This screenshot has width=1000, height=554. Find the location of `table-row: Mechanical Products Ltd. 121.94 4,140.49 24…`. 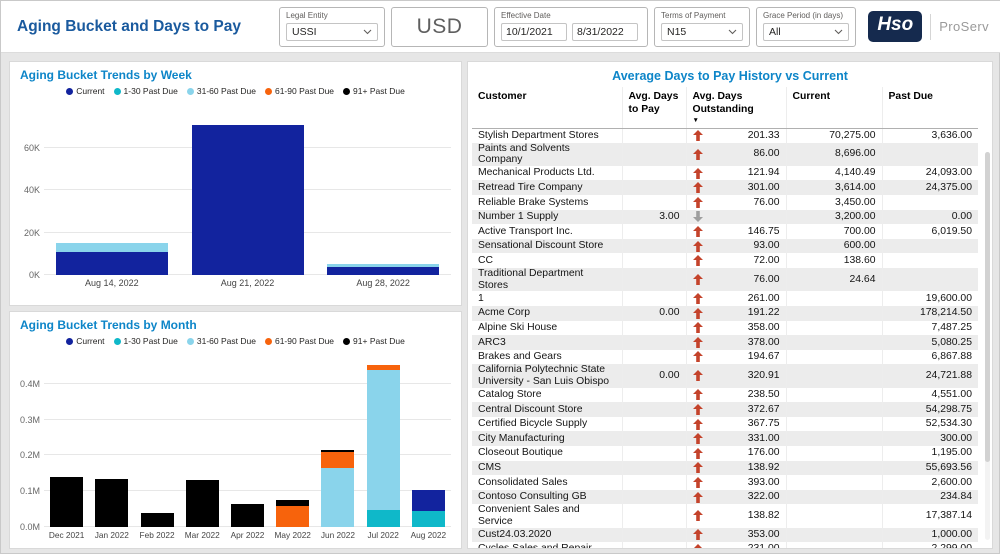

table-row: Mechanical Products Ltd. 121.94 4,140.49 24… is located at coordinates (725, 173).